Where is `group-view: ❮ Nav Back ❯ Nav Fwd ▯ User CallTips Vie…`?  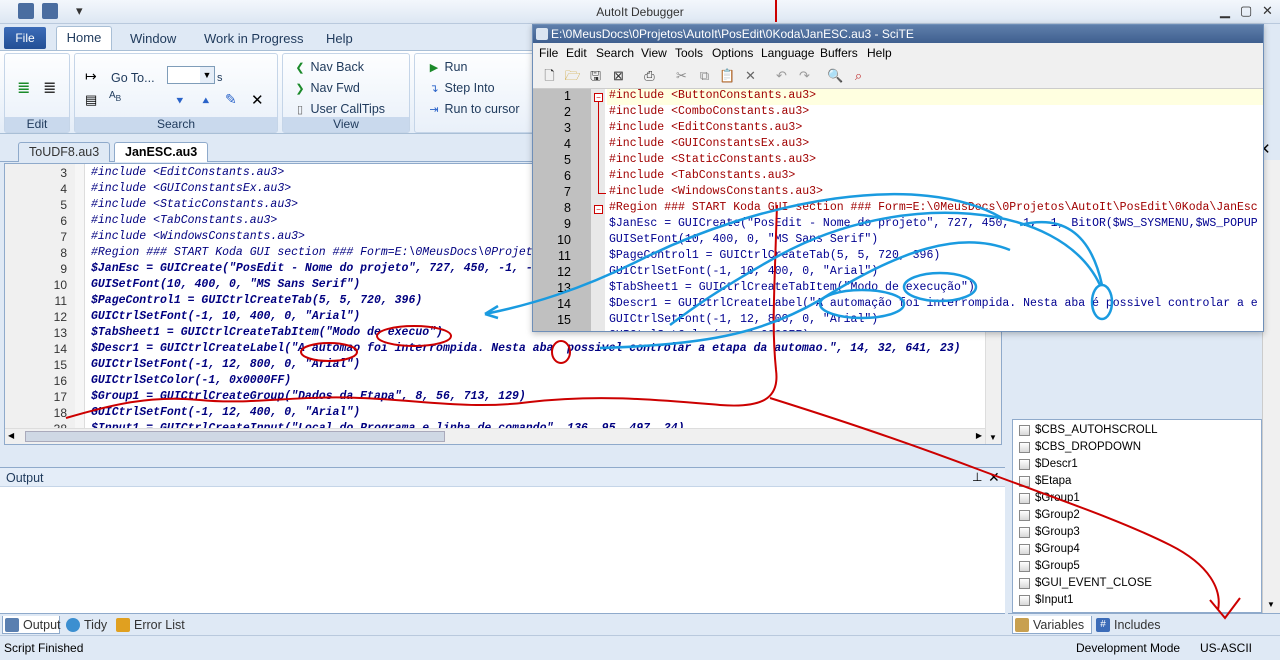
group-view: ❮ Nav Back ❯ Nav Fwd ▯ User CallTips Vie… is located at coordinates (346, 93).